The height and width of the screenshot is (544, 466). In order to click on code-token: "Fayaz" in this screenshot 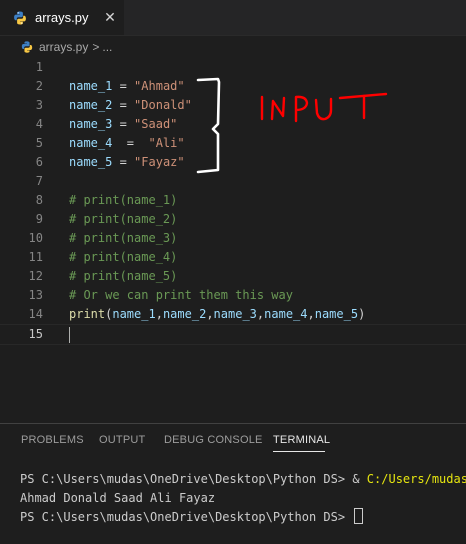, I will do `click(159, 162)`.